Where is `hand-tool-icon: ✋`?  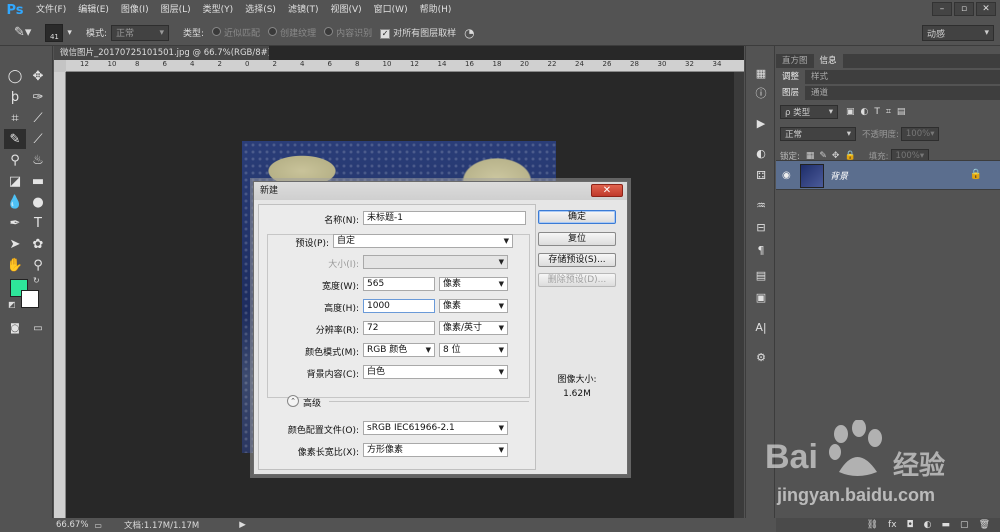 hand-tool-icon: ✋ is located at coordinates (15, 265).